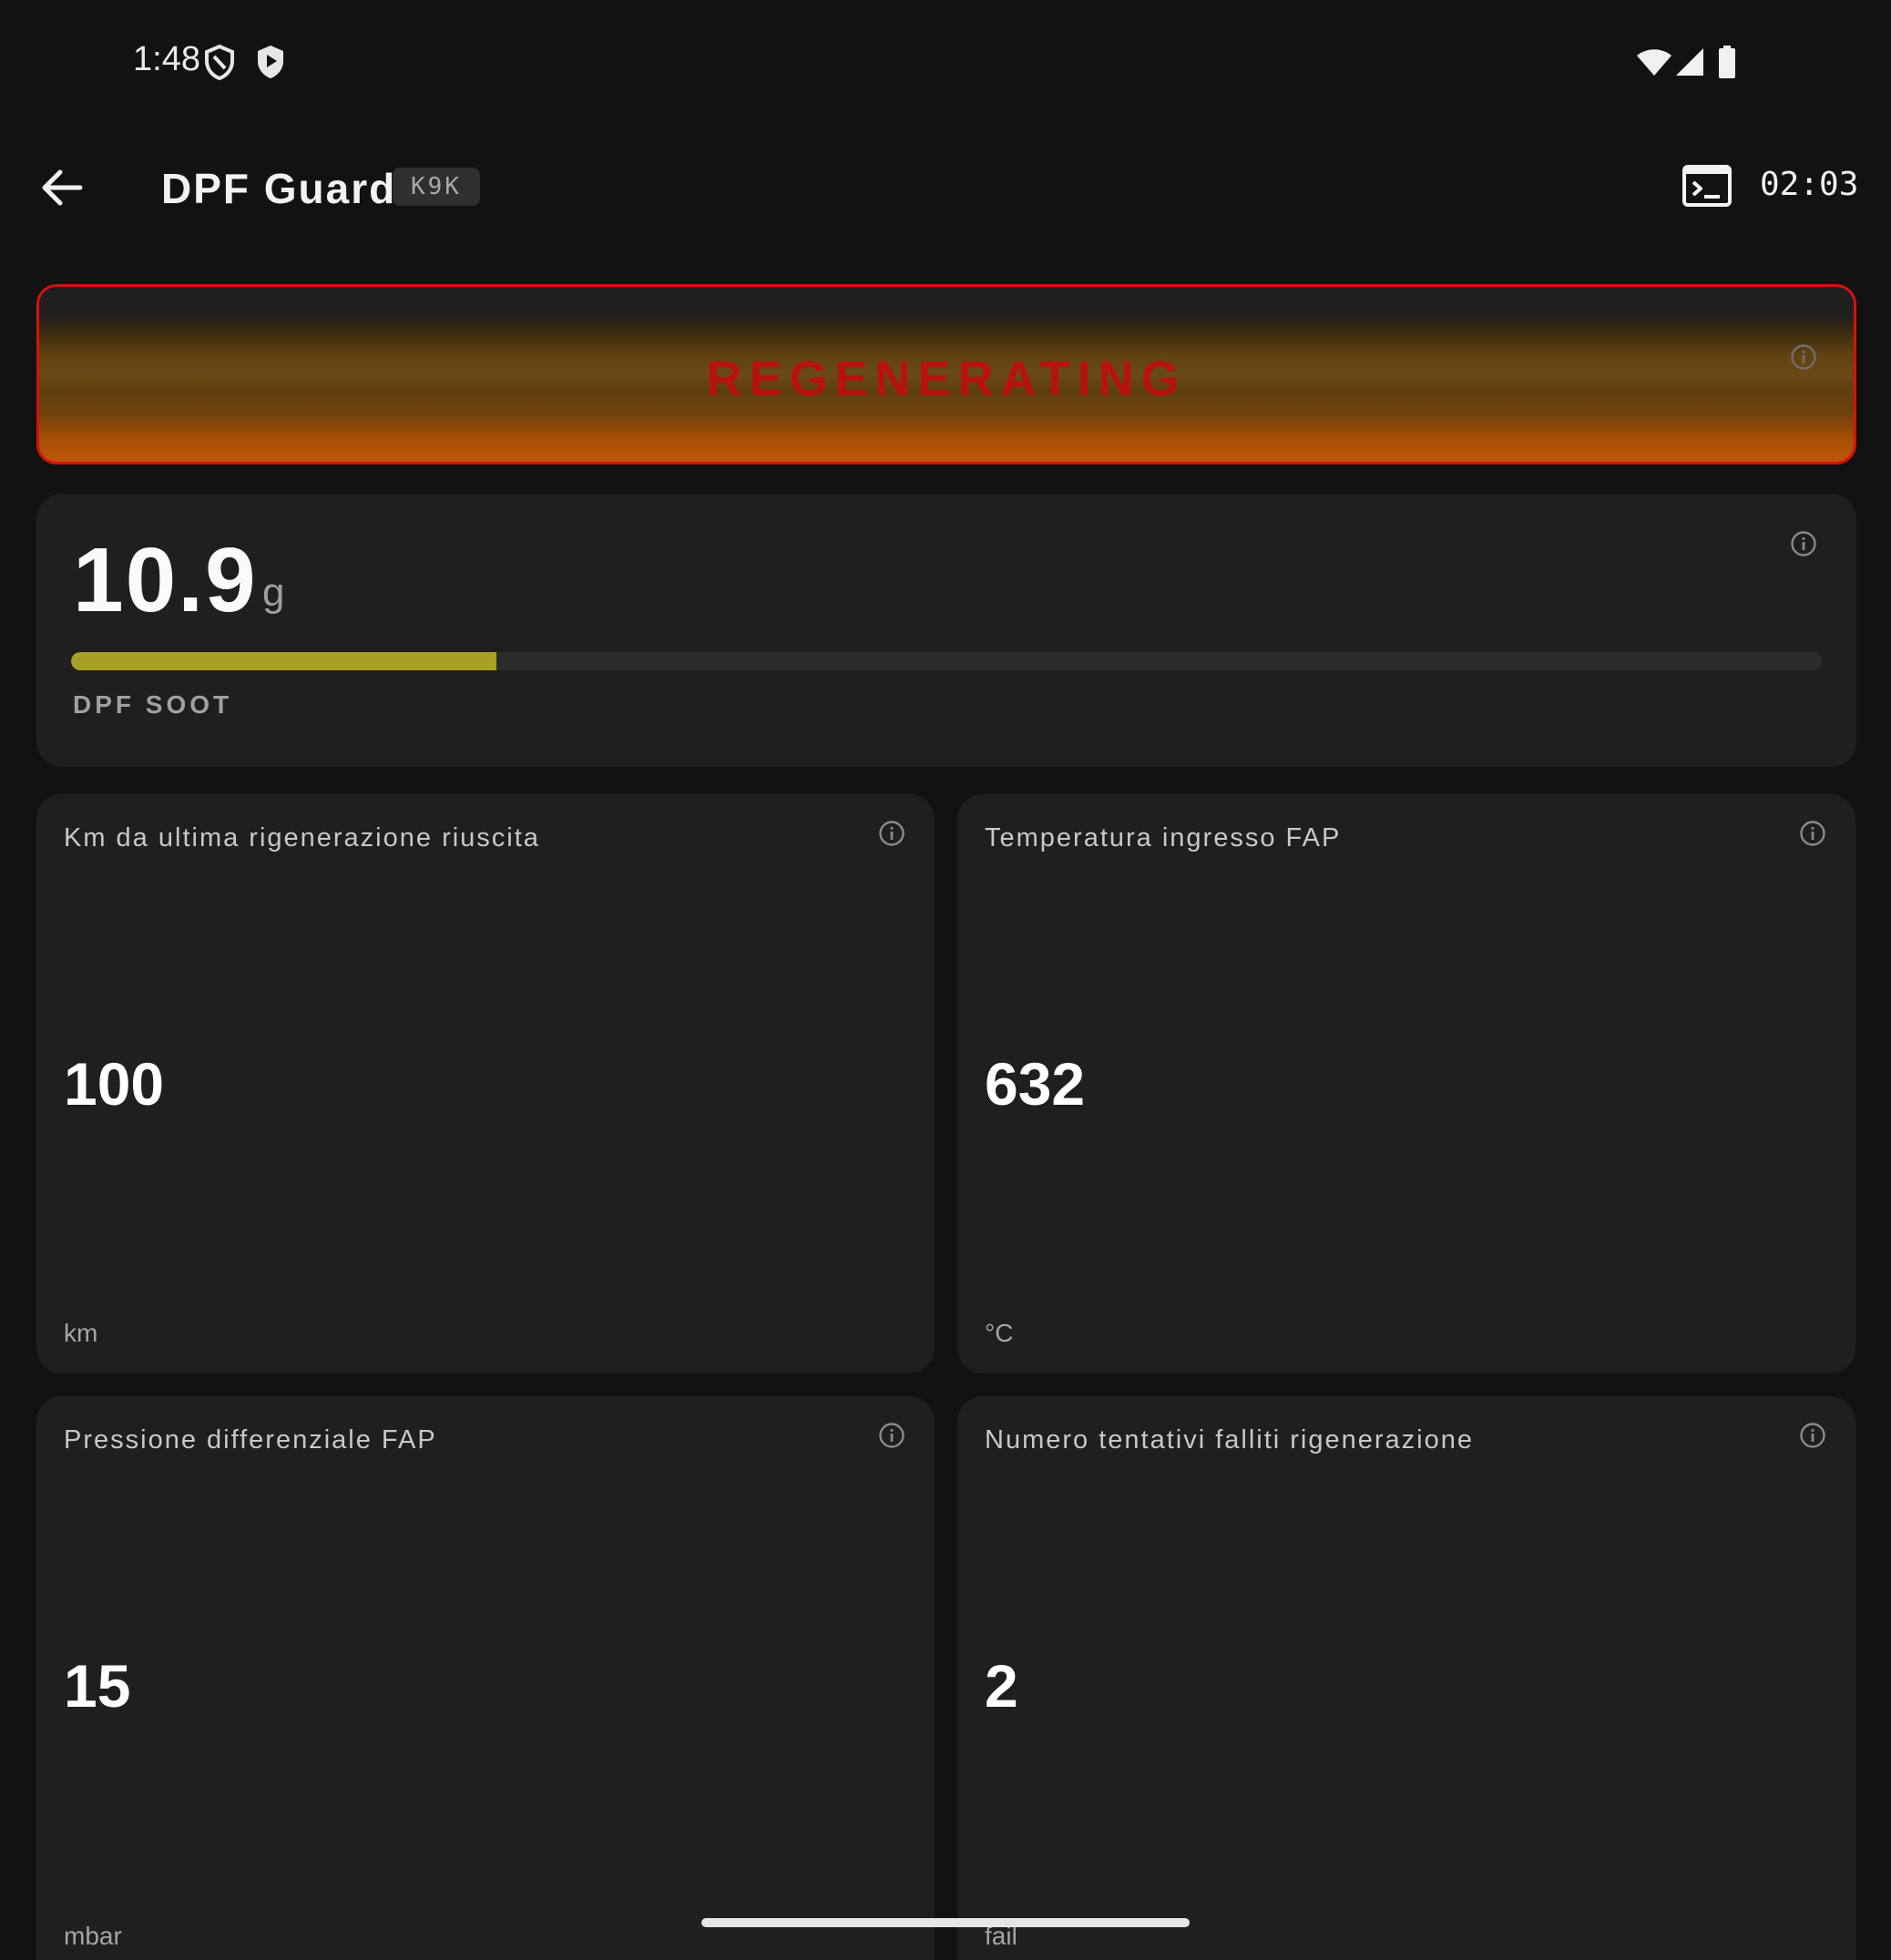 The height and width of the screenshot is (1960, 1891). Describe the element at coordinates (115, 1084) in the screenshot. I see `metric-value: 100` at that location.